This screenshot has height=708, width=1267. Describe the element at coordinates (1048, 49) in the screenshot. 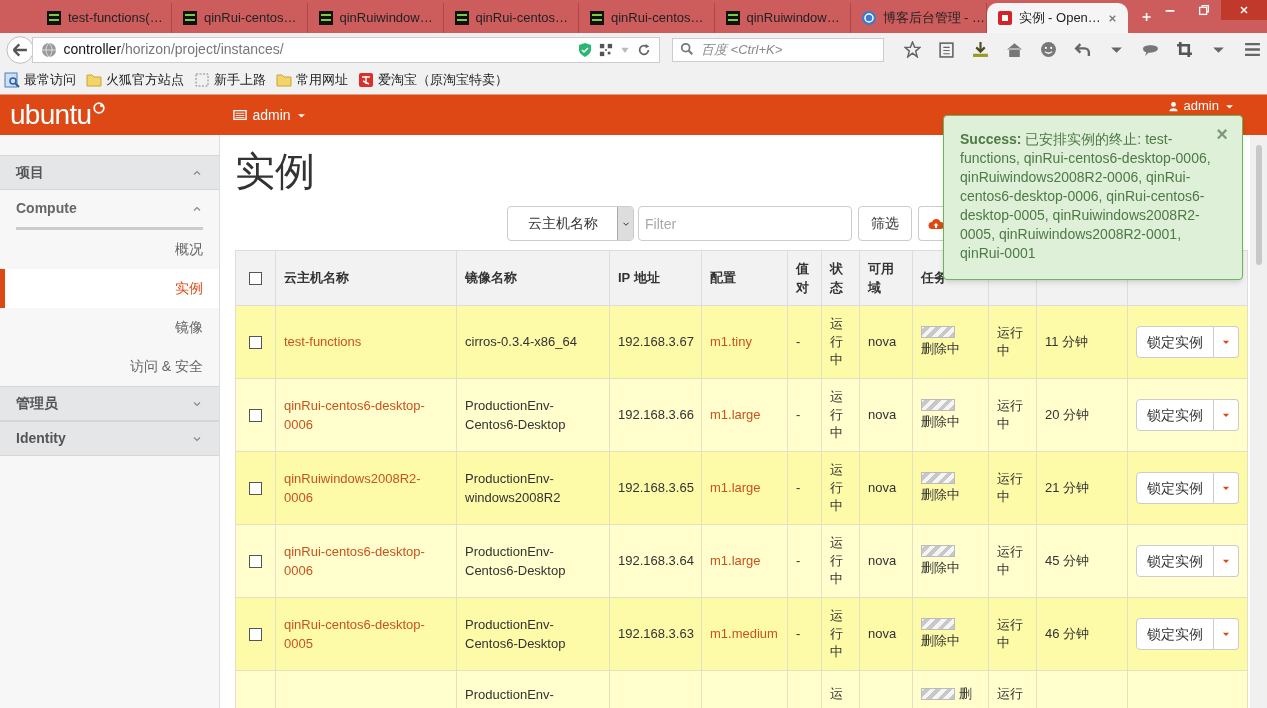

I see `smiley-icon` at that location.